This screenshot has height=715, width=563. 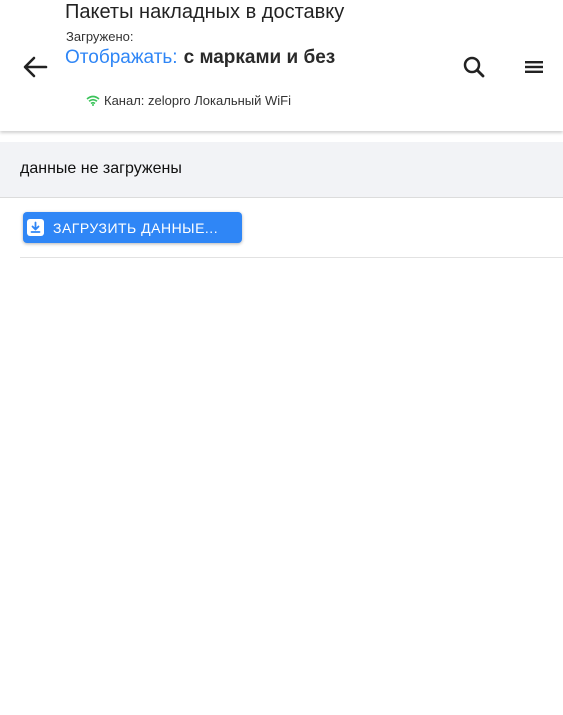 What do you see at coordinates (35, 227) in the screenshot?
I see `download-icon` at bounding box center [35, 227].